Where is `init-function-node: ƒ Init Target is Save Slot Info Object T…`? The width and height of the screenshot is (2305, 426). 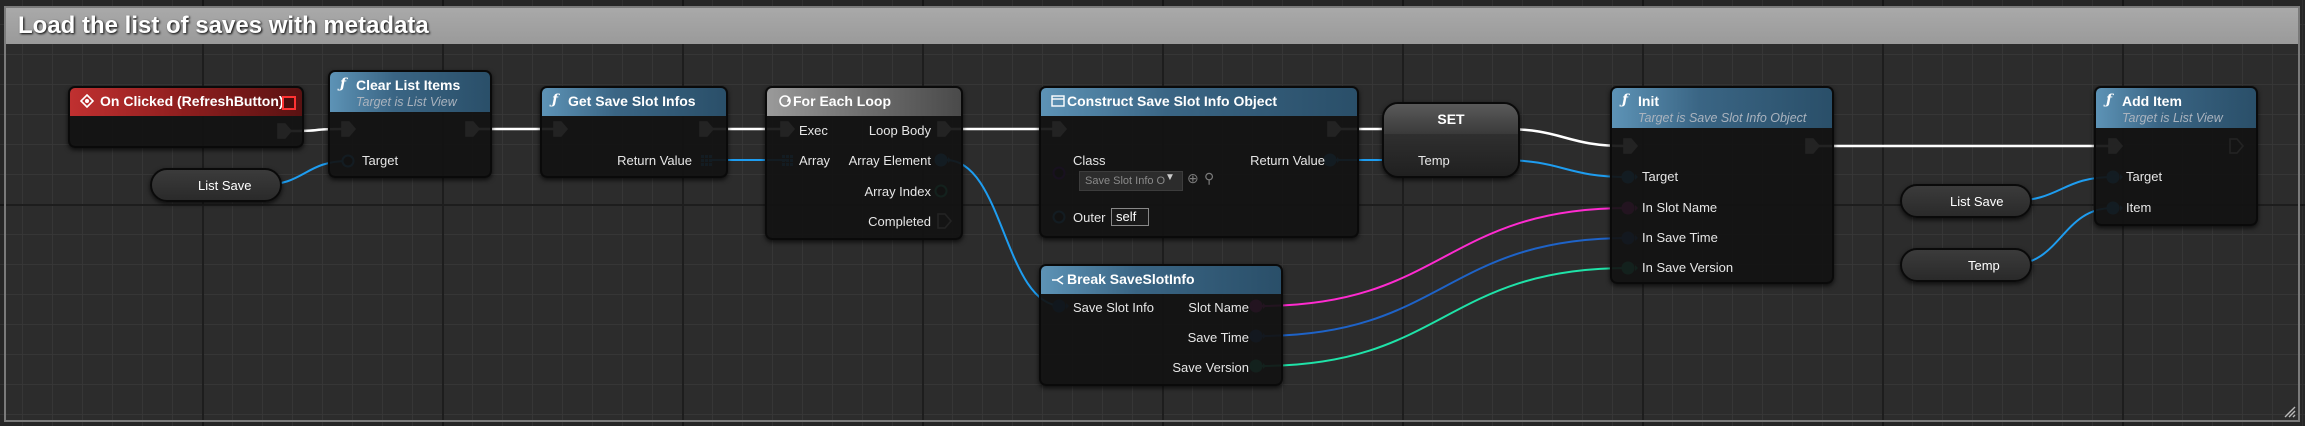
init-function-node: ƒ Init Target is Save Slot Info Object T… is located at coordinates (1722, 185).